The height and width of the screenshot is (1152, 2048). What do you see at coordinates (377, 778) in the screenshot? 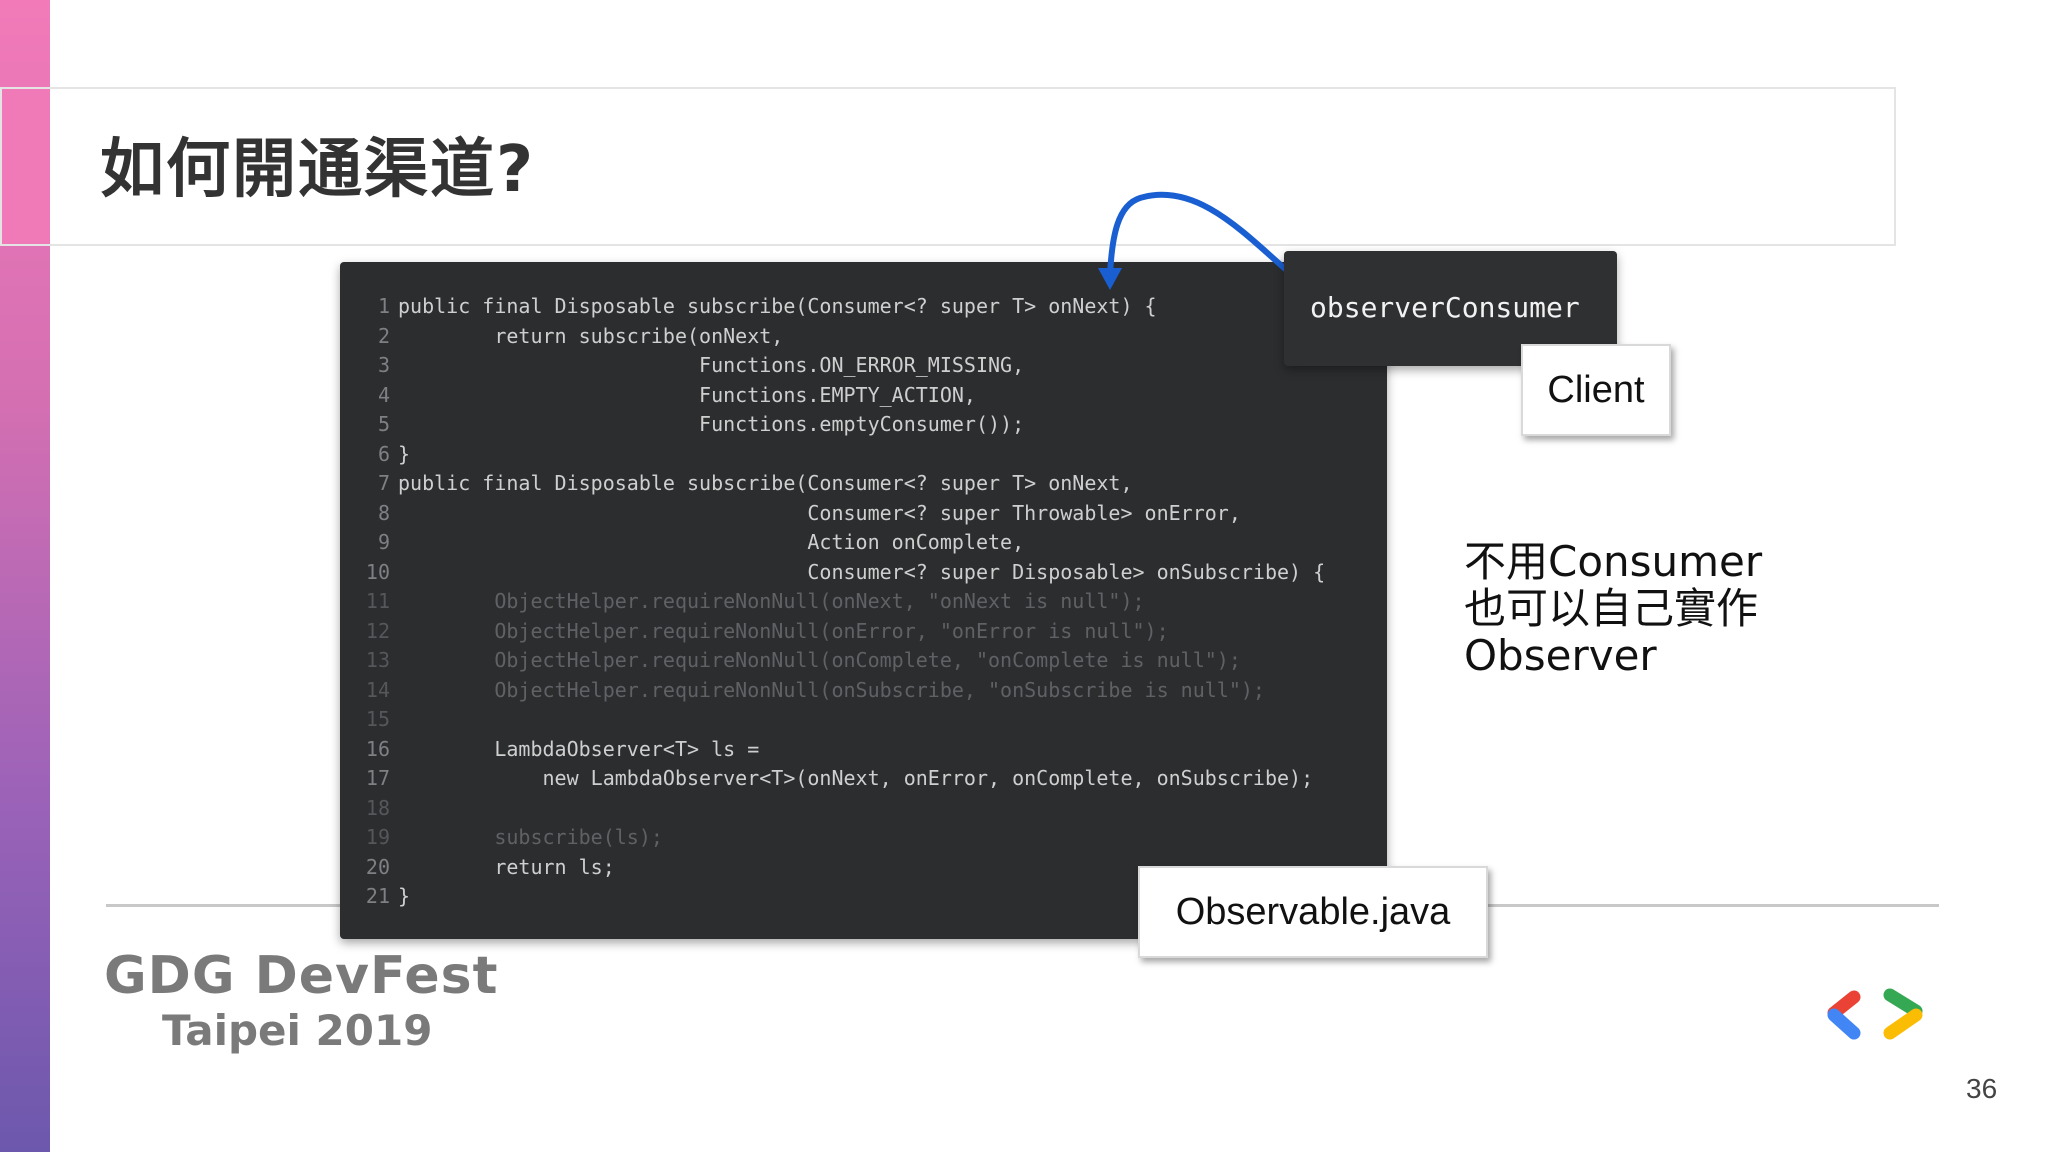
I see `line-number: 17` at bounding box center [377, 778].